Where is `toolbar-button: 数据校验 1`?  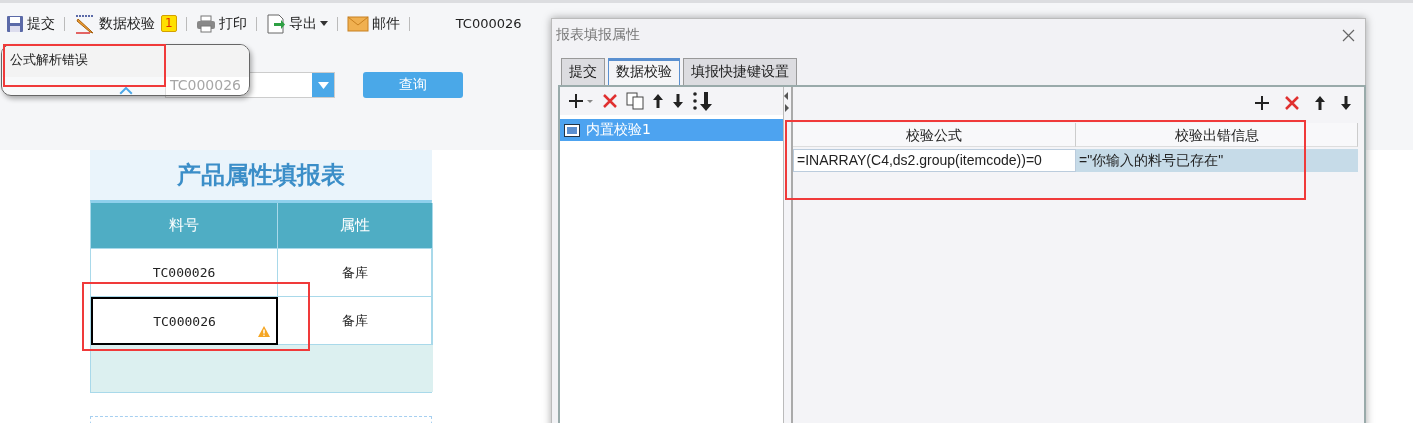
toolbar-button: 数据校验 1 is located at coordinates (125, 23).